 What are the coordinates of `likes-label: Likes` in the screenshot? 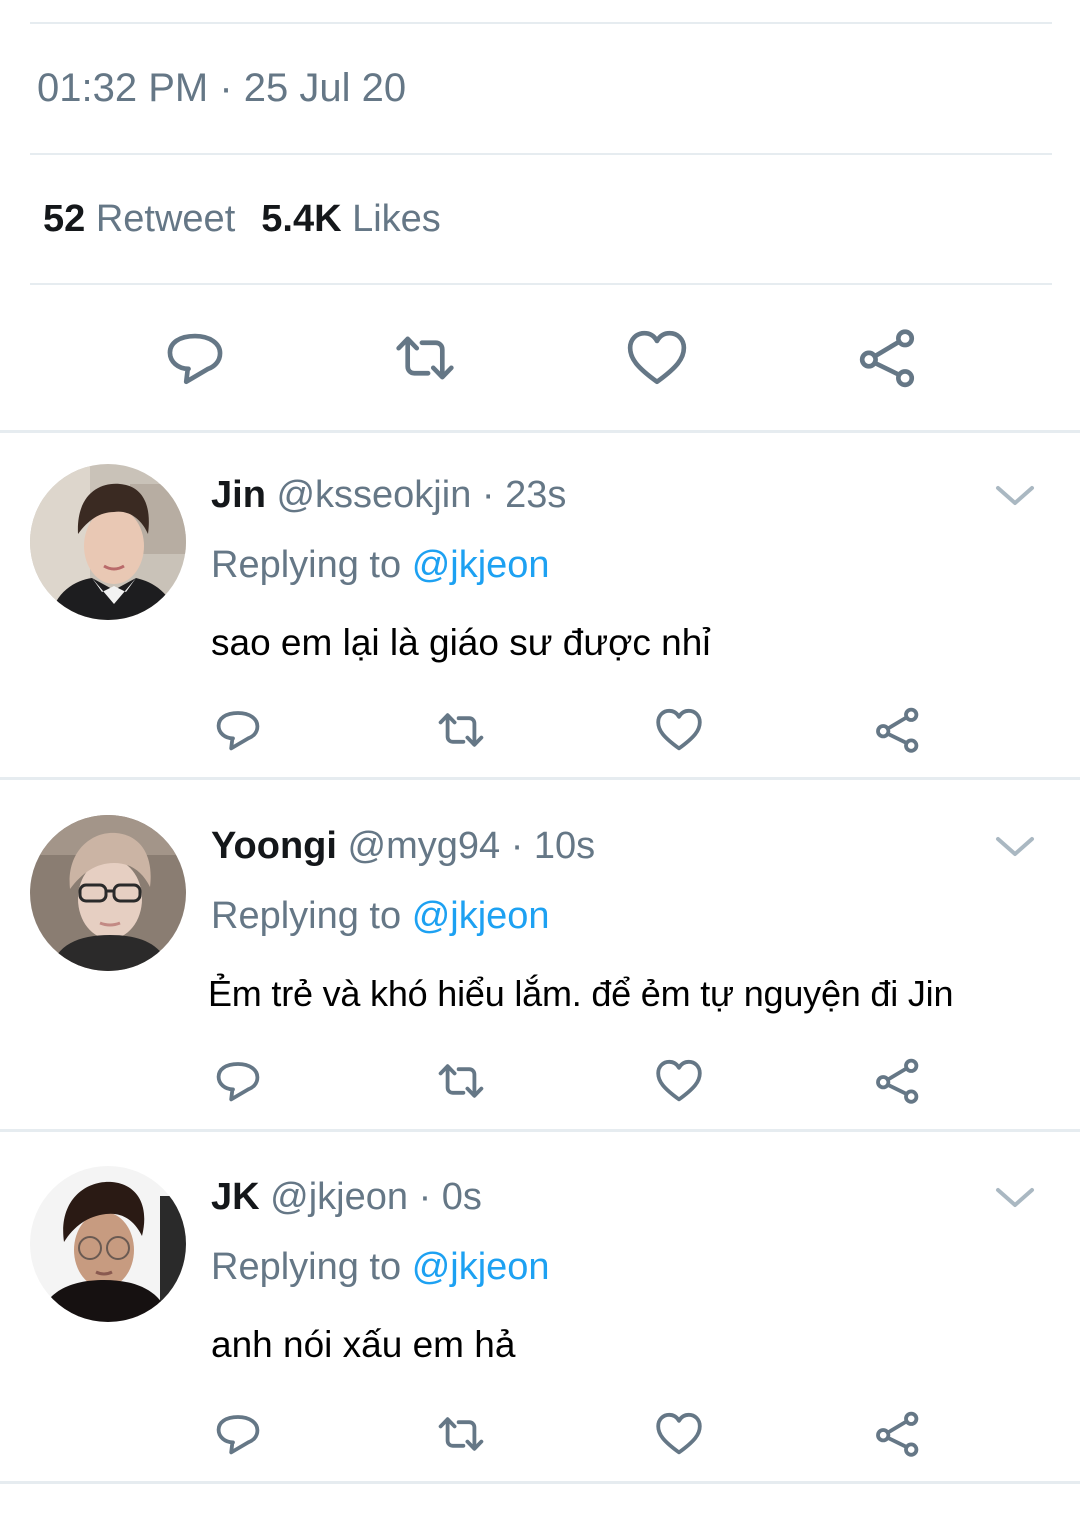 It's located at (396, 219).